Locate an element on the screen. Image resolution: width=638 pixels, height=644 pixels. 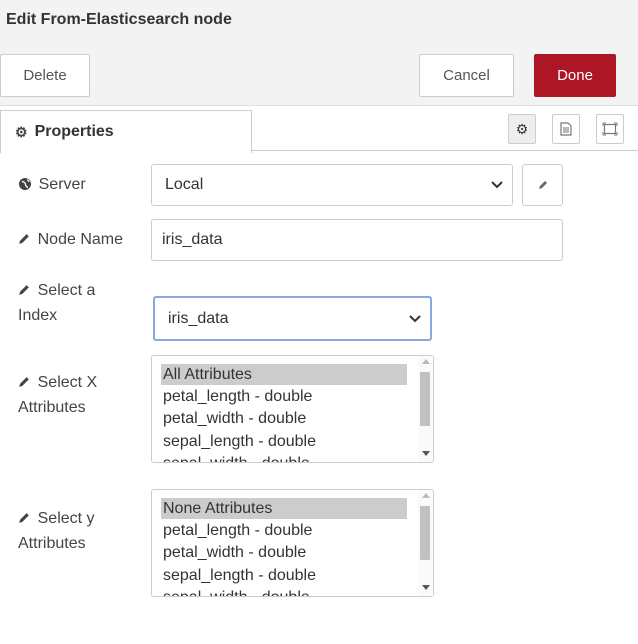
server-label: Server is located at coordinates (52, 184).